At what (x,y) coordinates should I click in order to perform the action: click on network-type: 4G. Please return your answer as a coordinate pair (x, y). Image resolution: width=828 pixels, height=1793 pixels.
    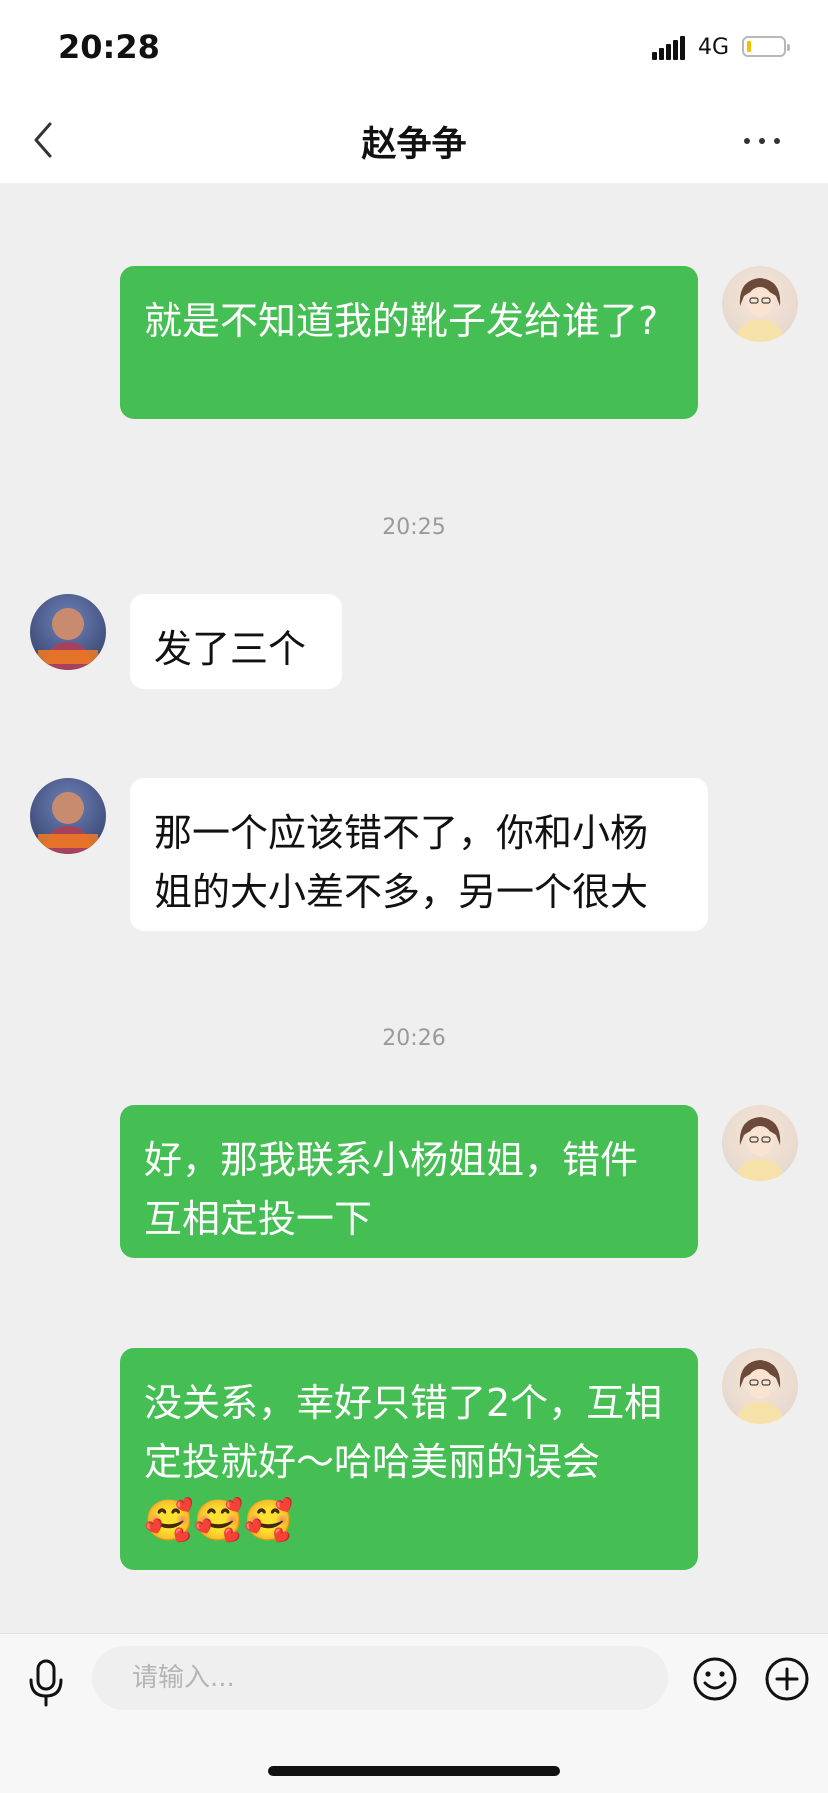
    Looking at the image, I should click on (714, 47).